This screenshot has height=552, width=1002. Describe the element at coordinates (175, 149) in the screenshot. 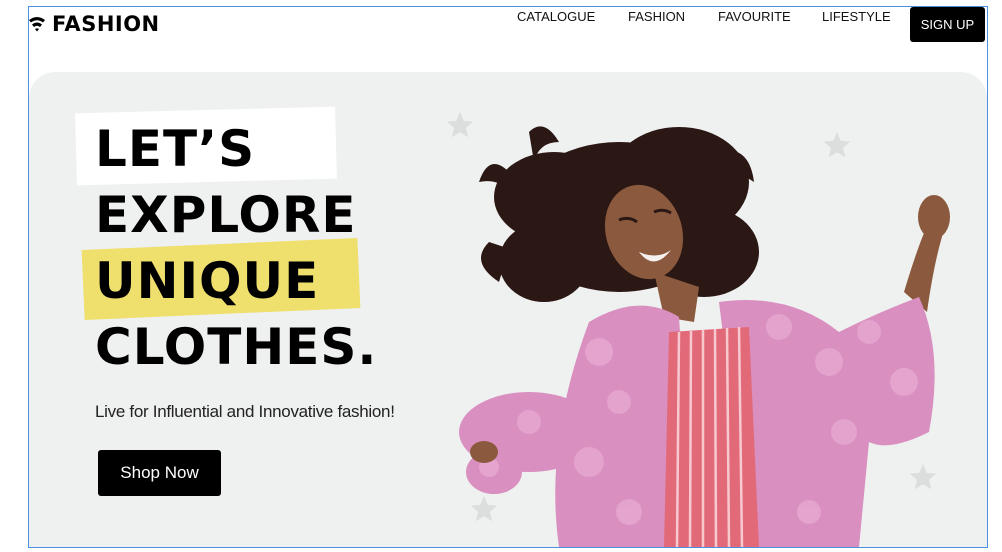

I see `headline-line-1: LET’S` at that location.